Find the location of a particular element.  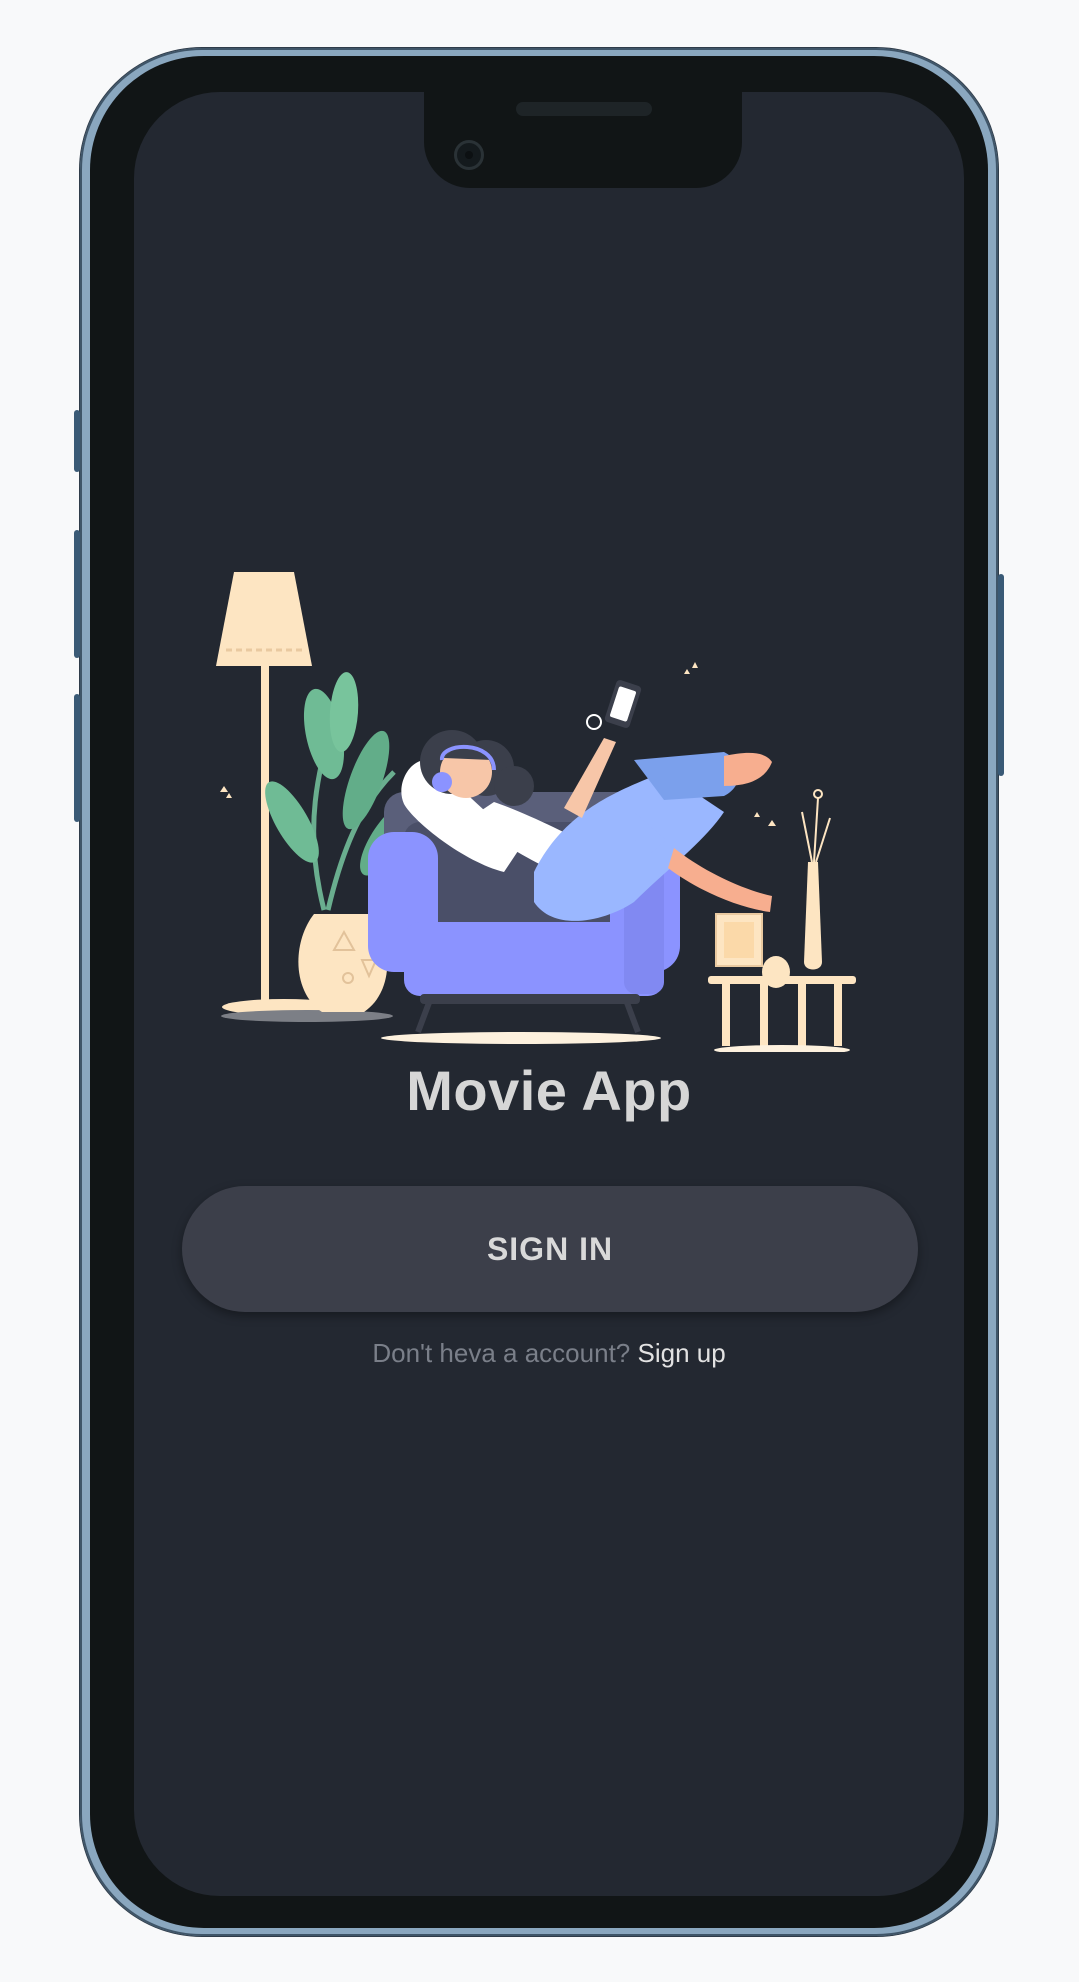

no-account-text: Don't heva a account? is located at coordinates (501, 1353).